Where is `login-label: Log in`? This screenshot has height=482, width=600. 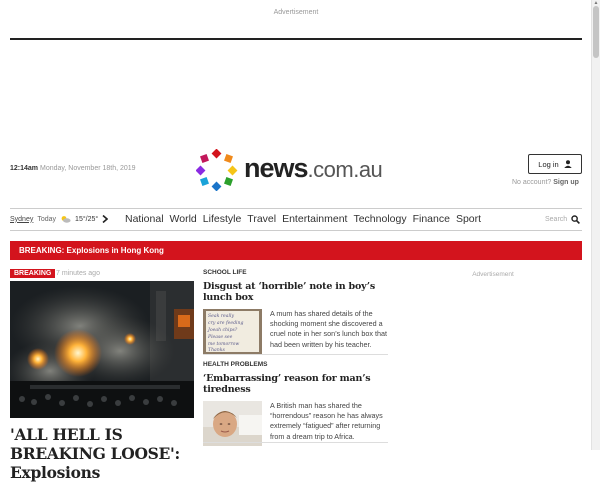 login-label: Log in is located at coordinates (548, 164).